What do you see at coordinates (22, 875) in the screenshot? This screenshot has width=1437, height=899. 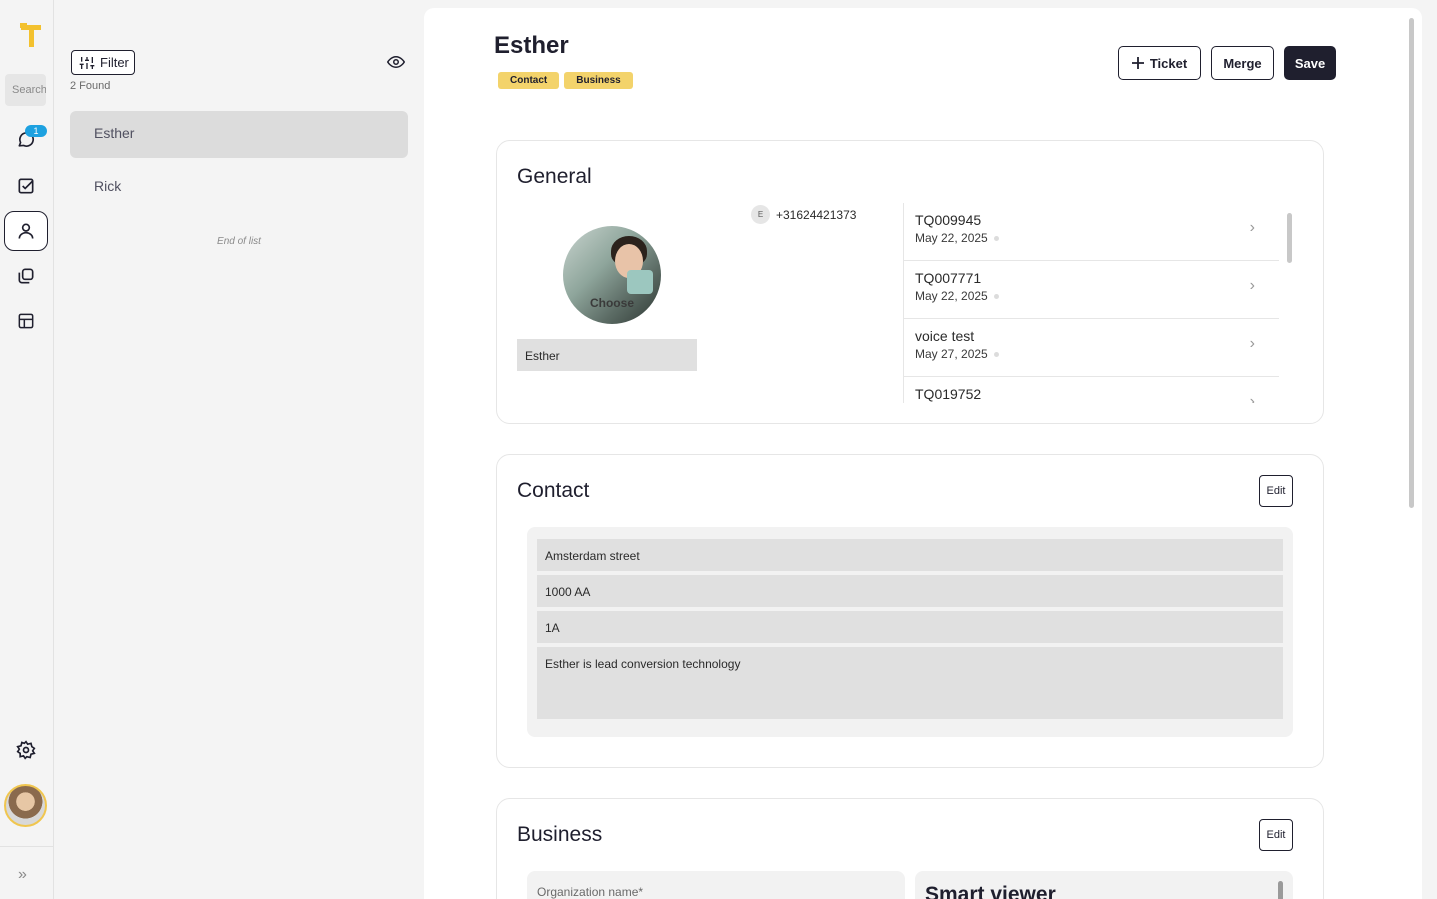 I see `expand-rail-icon: »` at bounding box center [22, 875].